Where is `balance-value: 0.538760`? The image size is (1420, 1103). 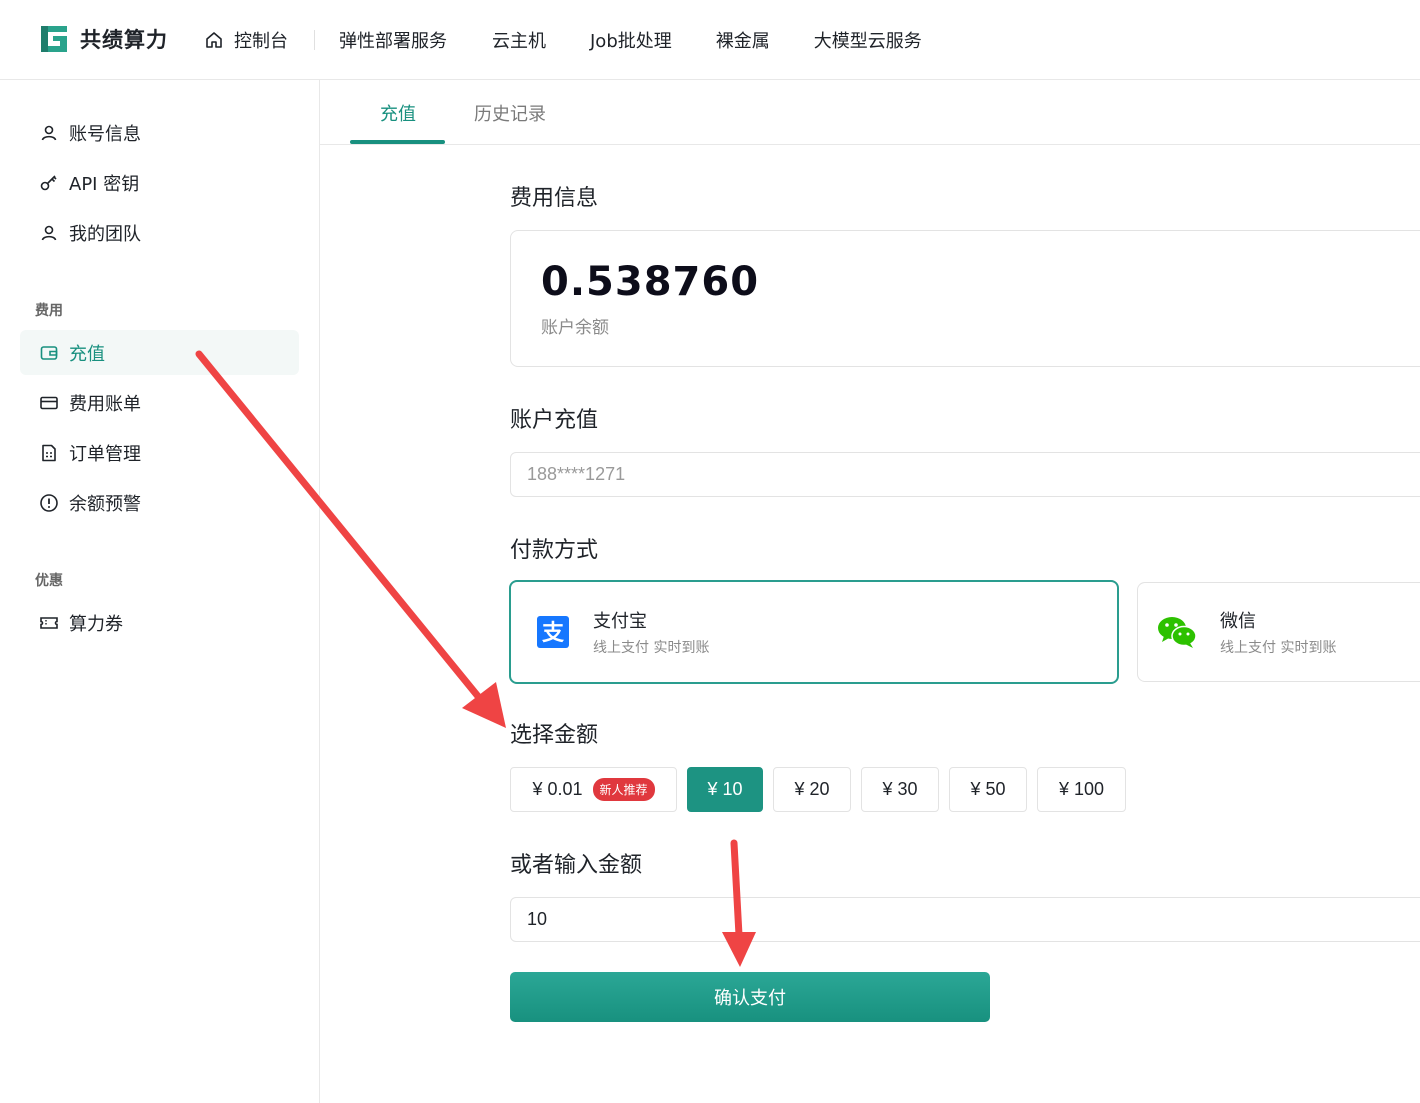
balance-value: 0.538760 is located at coordinates (650, 282).